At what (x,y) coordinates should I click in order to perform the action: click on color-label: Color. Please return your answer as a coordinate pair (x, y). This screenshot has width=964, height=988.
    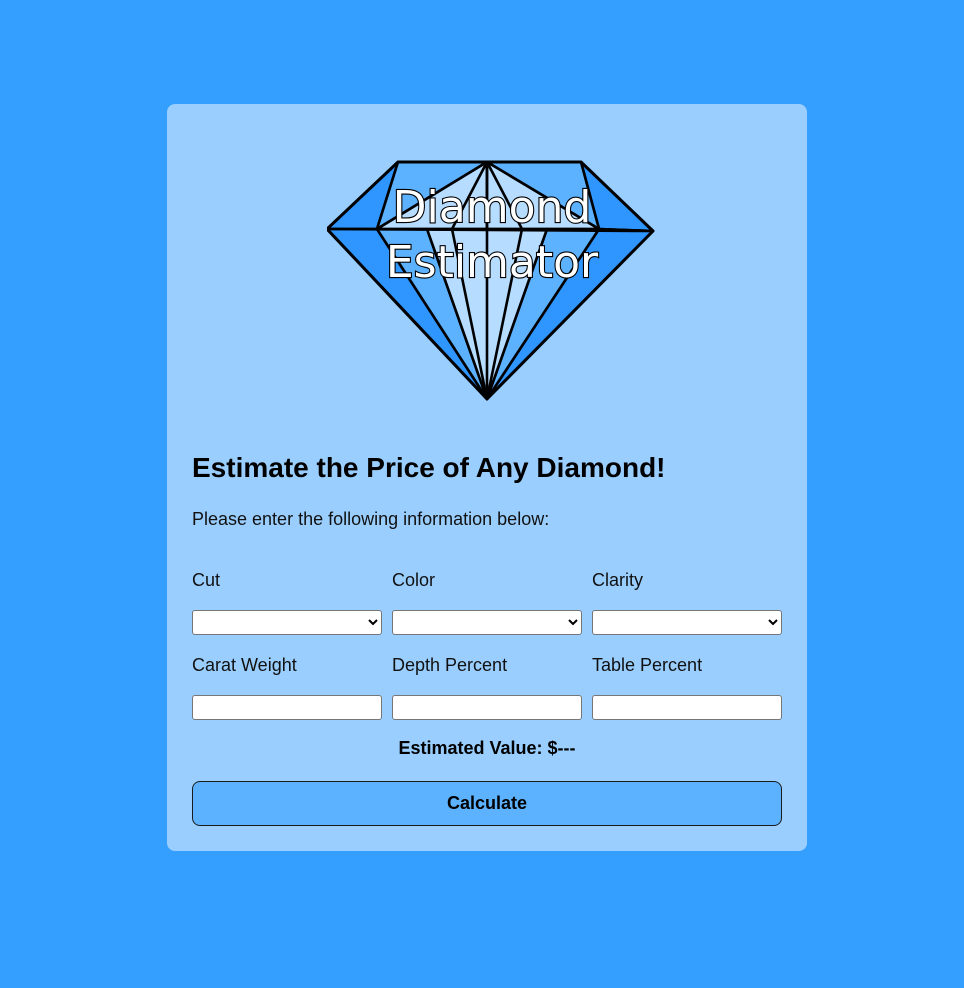
    Looking at the image, I should click on (414, 580).